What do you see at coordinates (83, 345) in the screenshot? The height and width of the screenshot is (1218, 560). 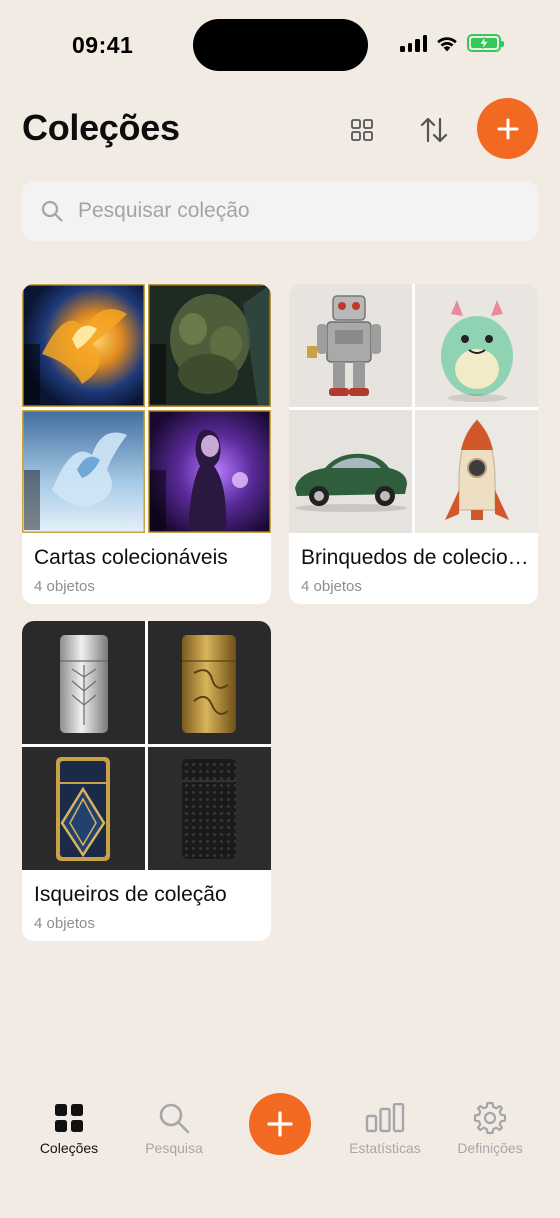 I see `phoenix-card-image` at bounding box center [83, 345].